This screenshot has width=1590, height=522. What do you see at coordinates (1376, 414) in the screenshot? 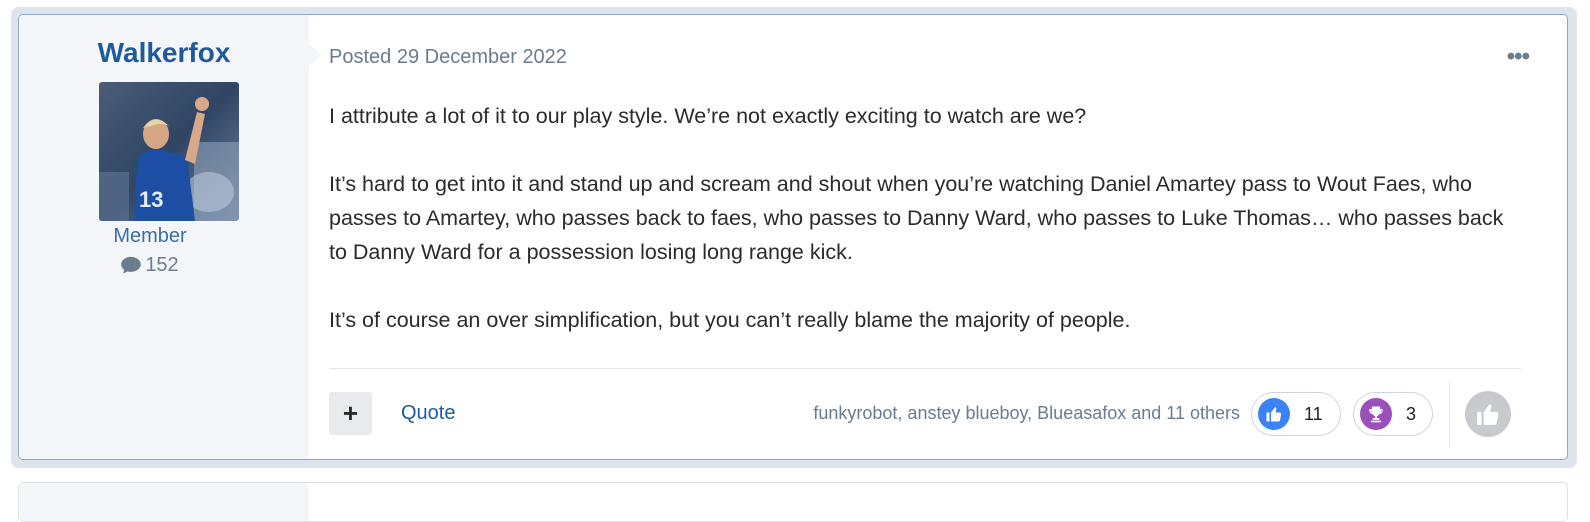
I see `trophy-icon` at bounding box center [1376, 414].